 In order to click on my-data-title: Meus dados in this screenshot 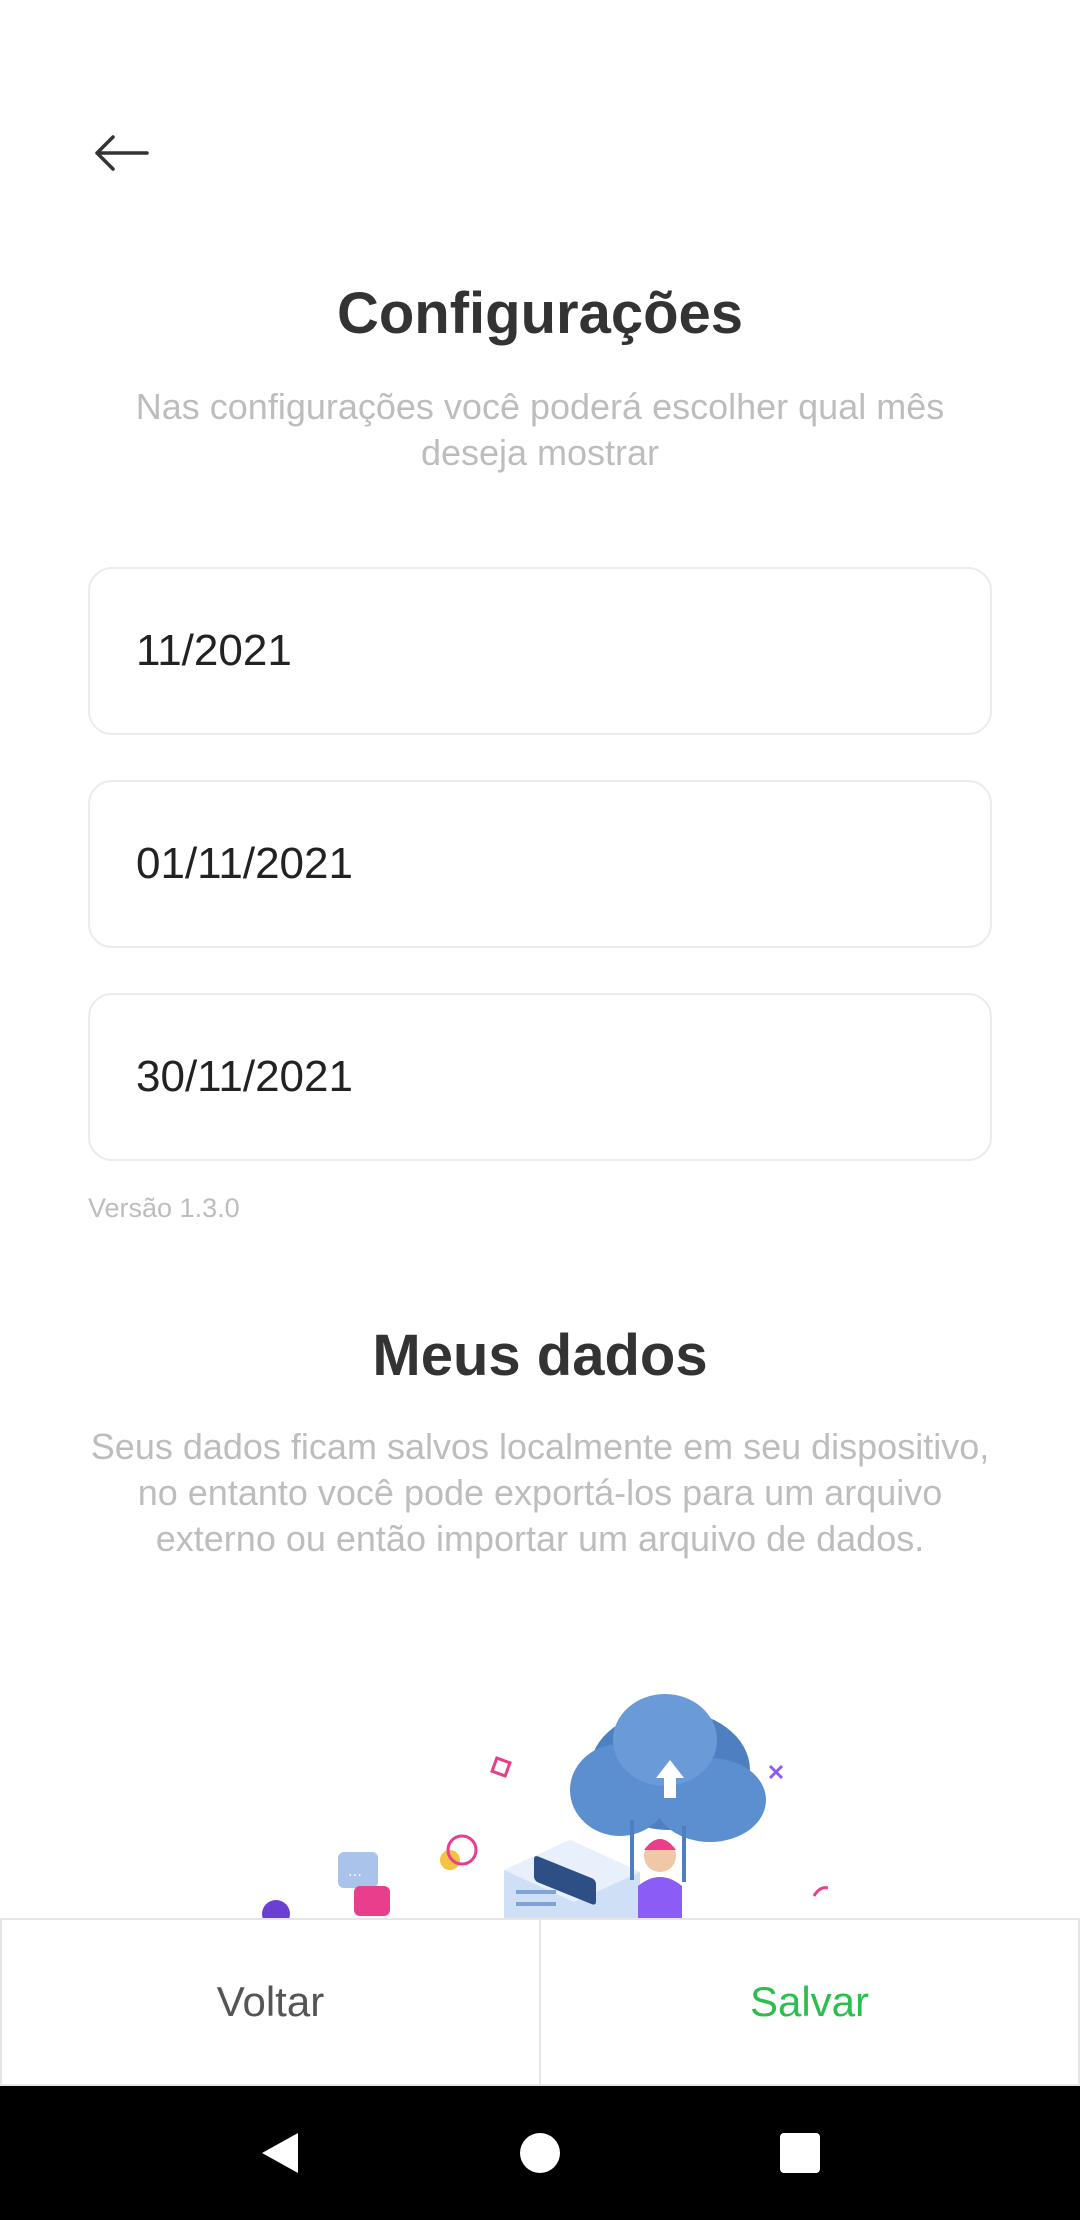, I will do `click(540, 1355)`.